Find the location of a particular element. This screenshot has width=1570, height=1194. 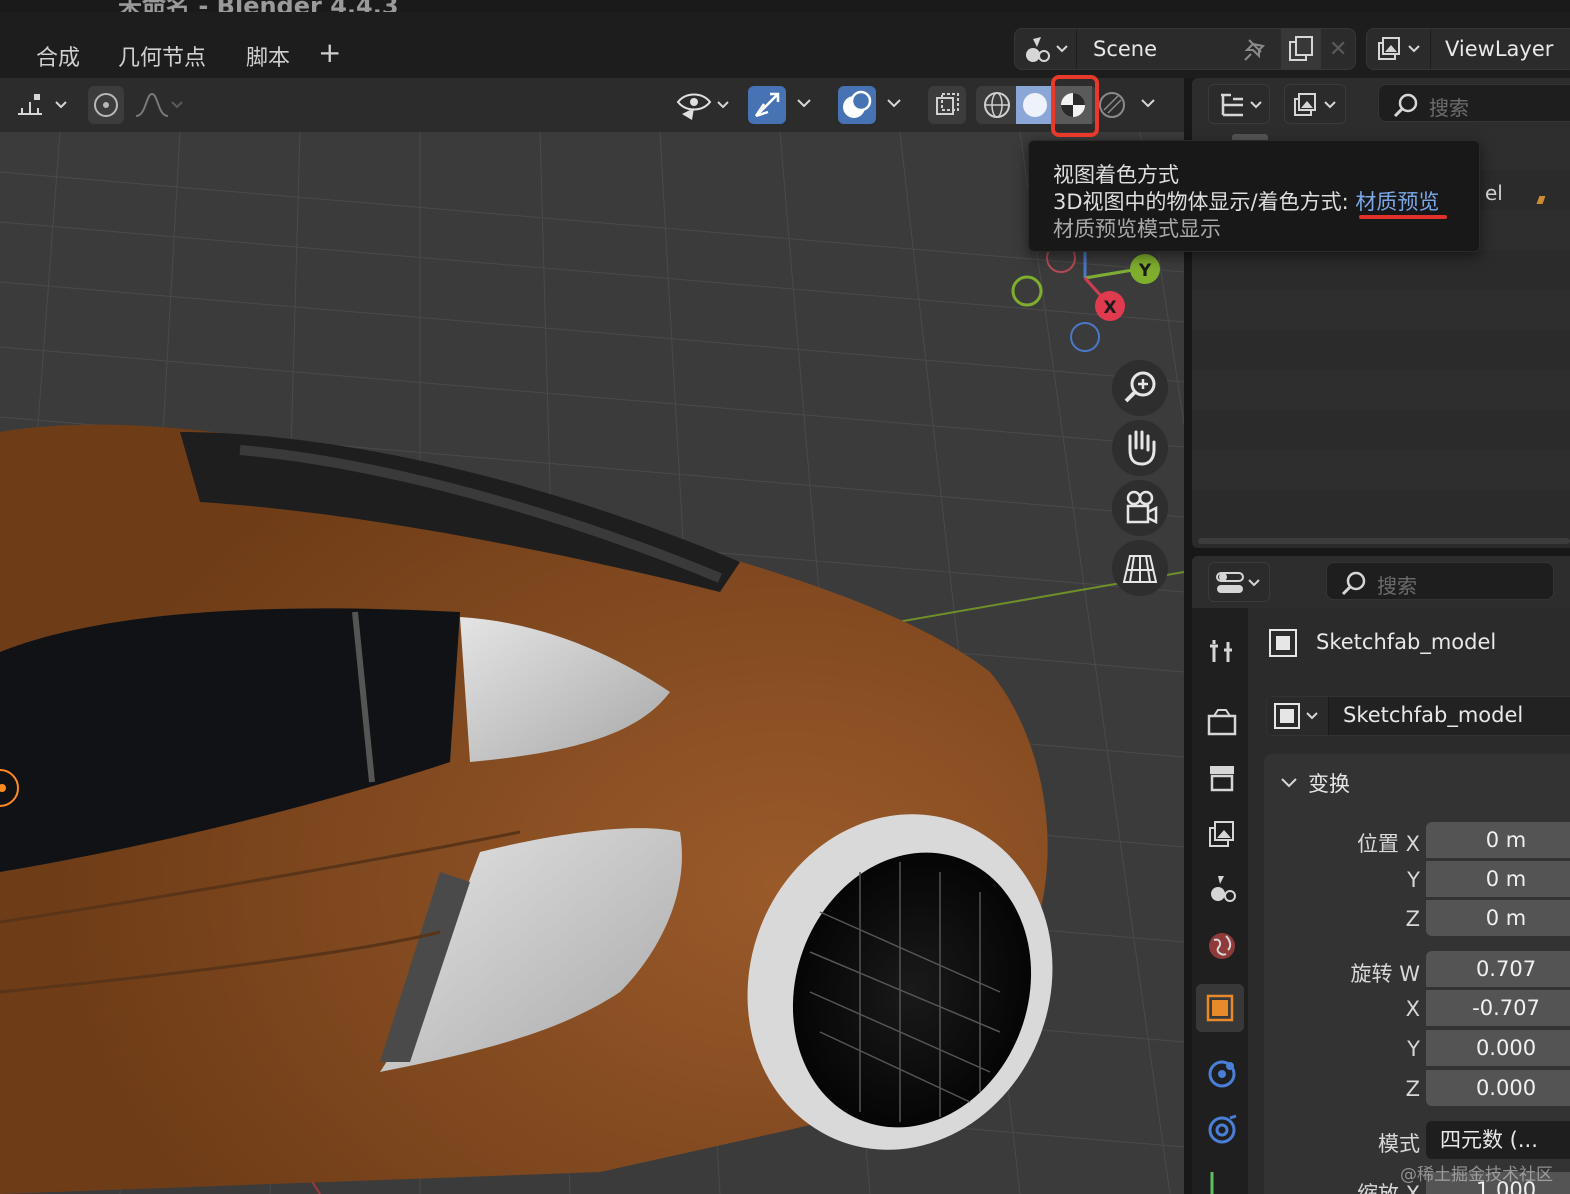

scene-name-field: Scene is located at coordinates (1125, 49).